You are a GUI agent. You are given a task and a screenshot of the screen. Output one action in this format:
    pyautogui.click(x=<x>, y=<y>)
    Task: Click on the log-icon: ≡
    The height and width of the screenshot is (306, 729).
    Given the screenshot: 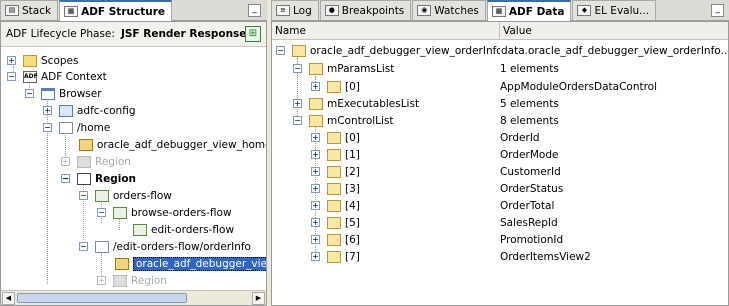 What is the action you would take?
    pyautogui.click(x=283, y=10)
    